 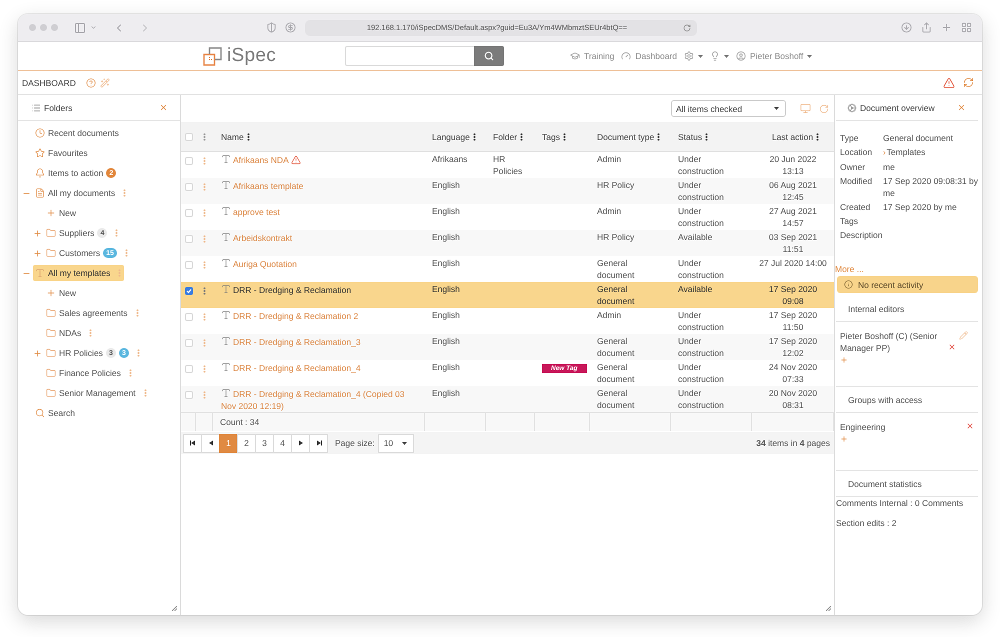 What do you see at coordinates (701, 191) in the screenshot?
I see `table-cell-text: Under construction` at bounding box center [701, 191].